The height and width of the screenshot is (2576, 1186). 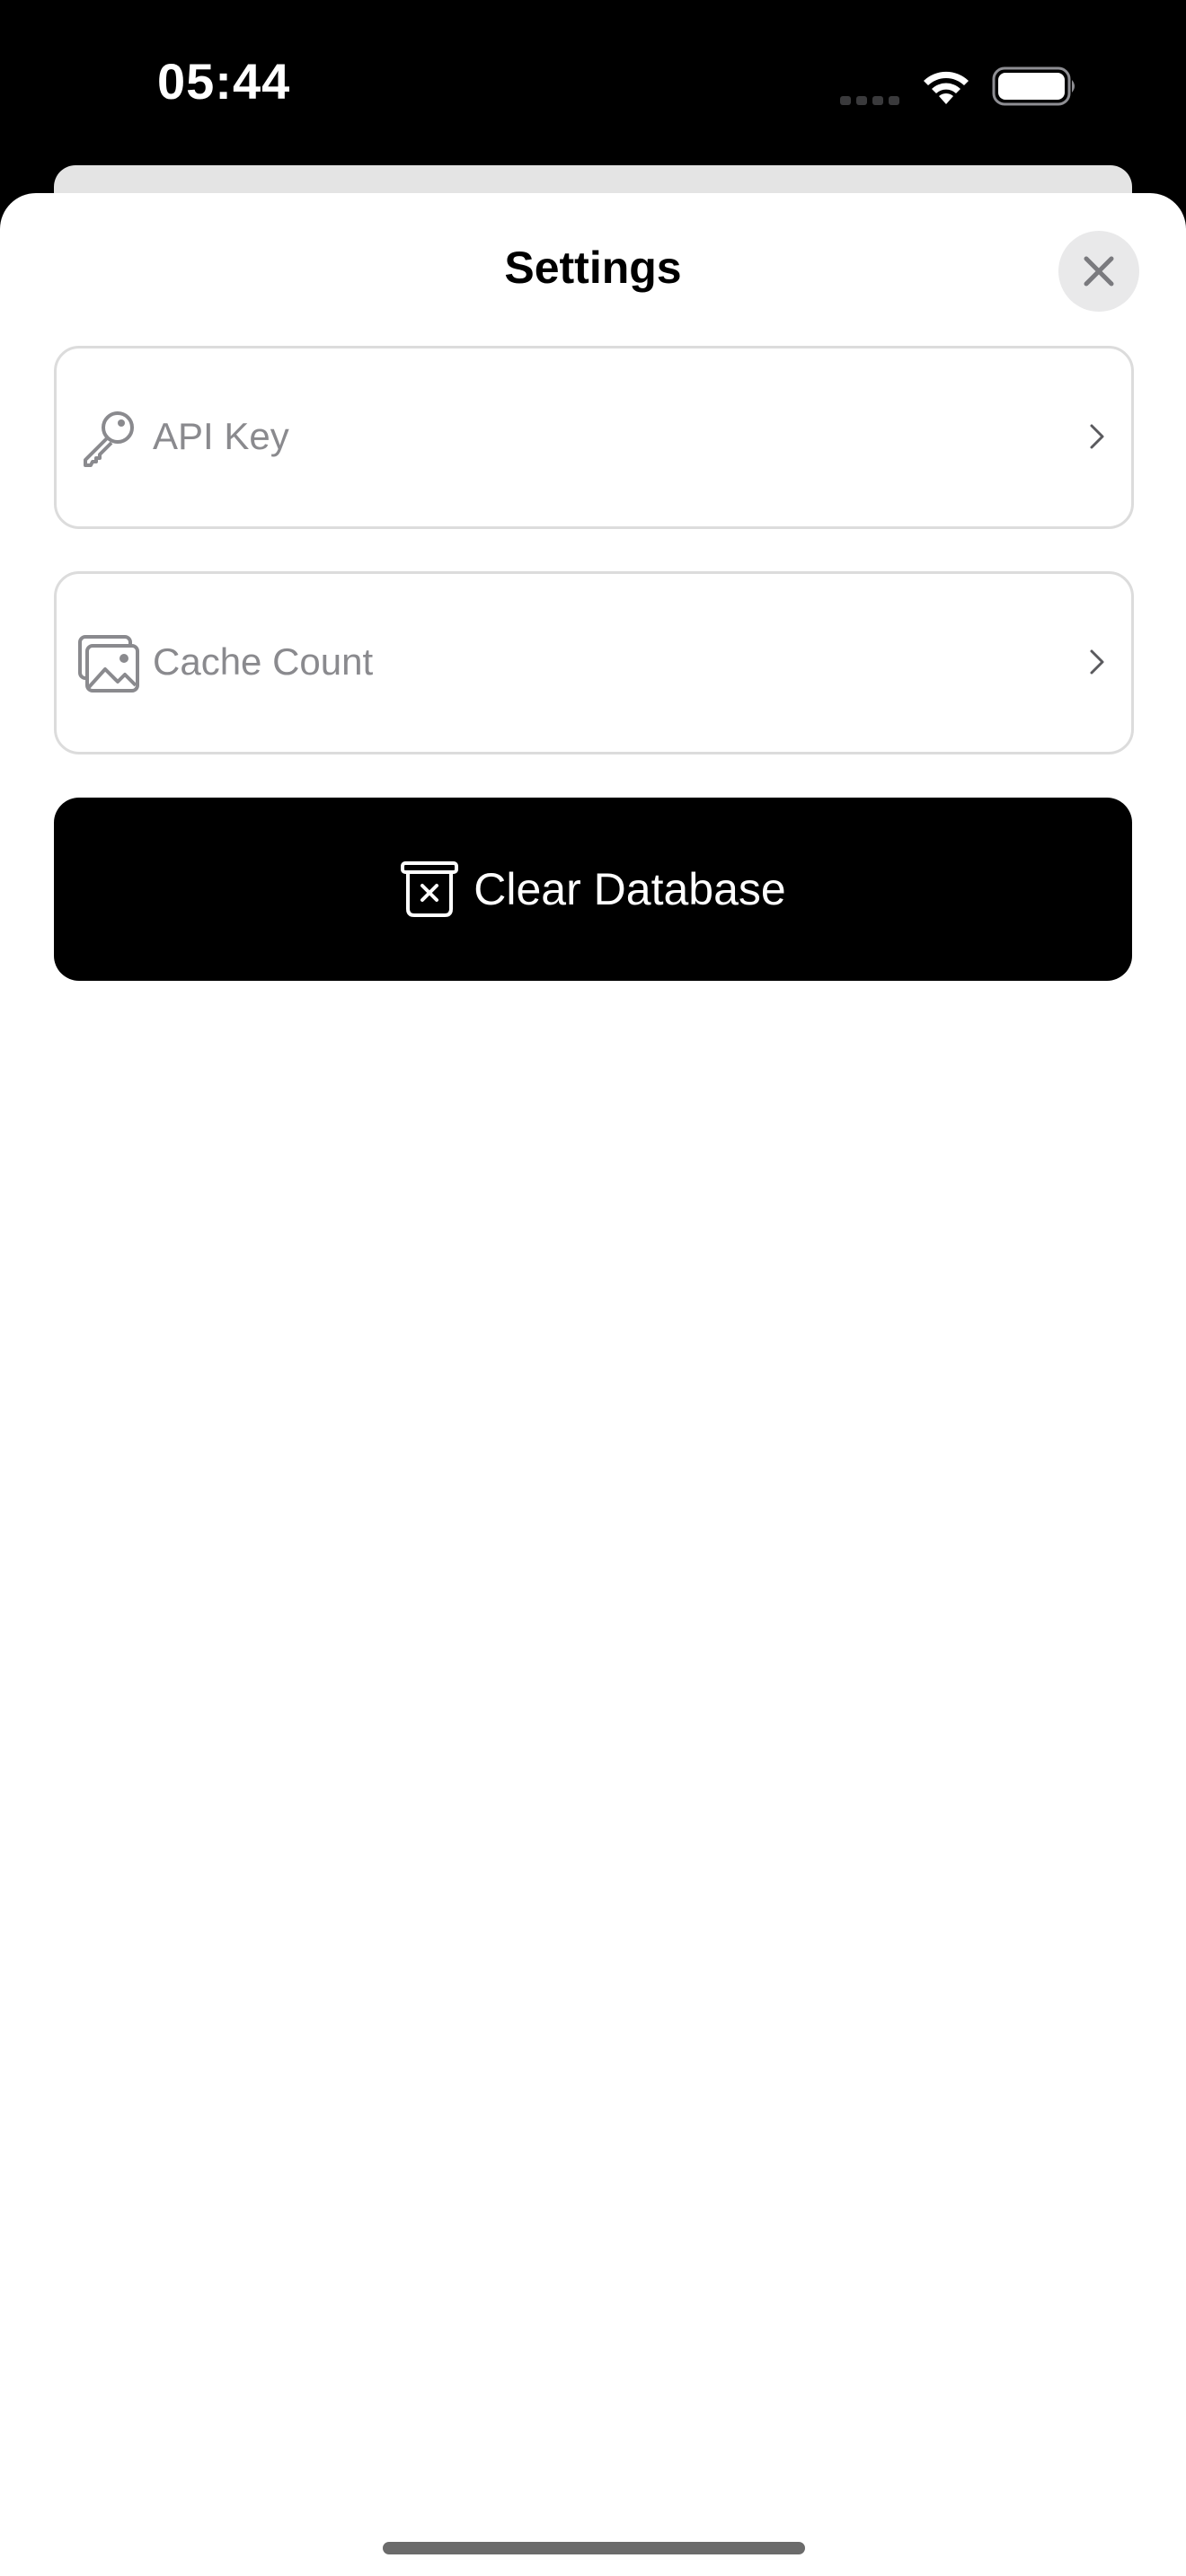 I want to click on settings-row-api-key: API Key, so click(x=594, y=437).